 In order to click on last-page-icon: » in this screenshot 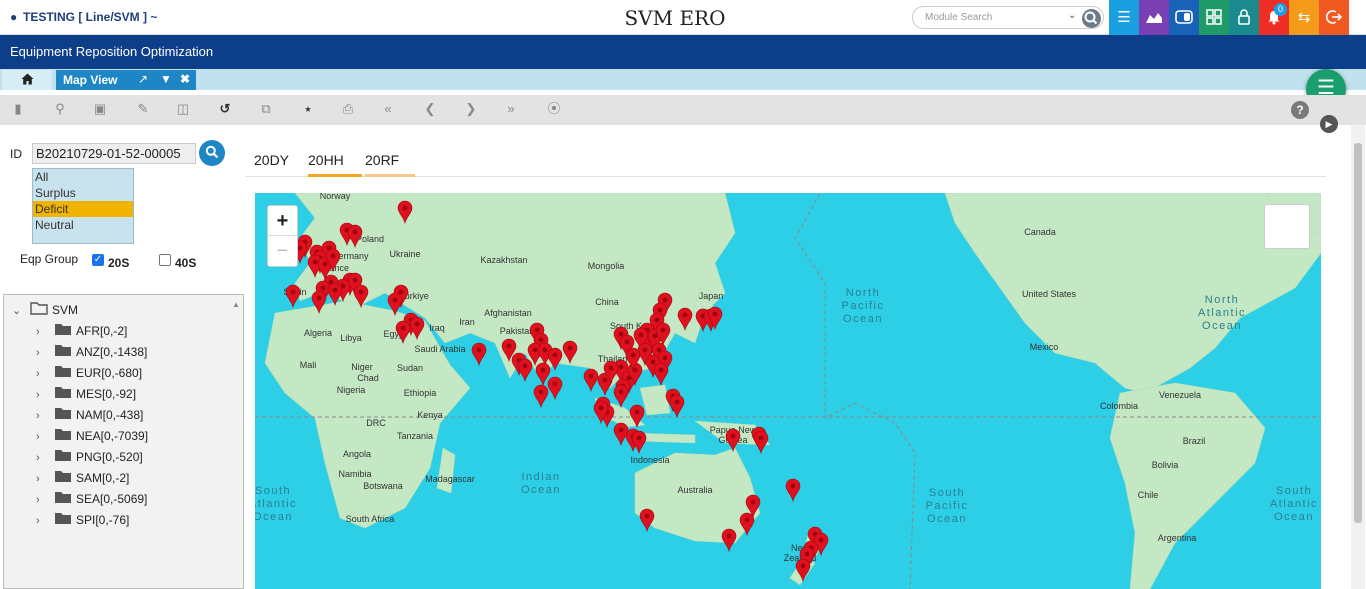, I will do `click(511, 109)`.